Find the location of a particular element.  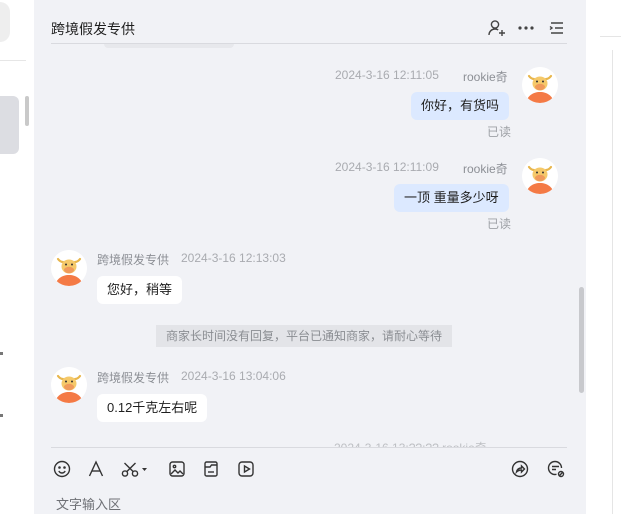

message-time: 2024-3-16 13:04:06 is located at coordinates (233, 376).